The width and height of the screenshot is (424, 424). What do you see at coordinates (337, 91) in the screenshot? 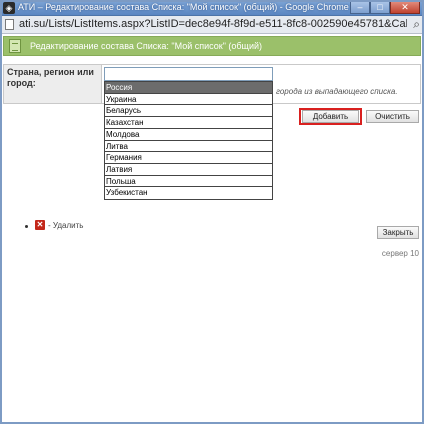
I see `hint-text: города из выпадающего списка.` at bounding box center [337, 91].